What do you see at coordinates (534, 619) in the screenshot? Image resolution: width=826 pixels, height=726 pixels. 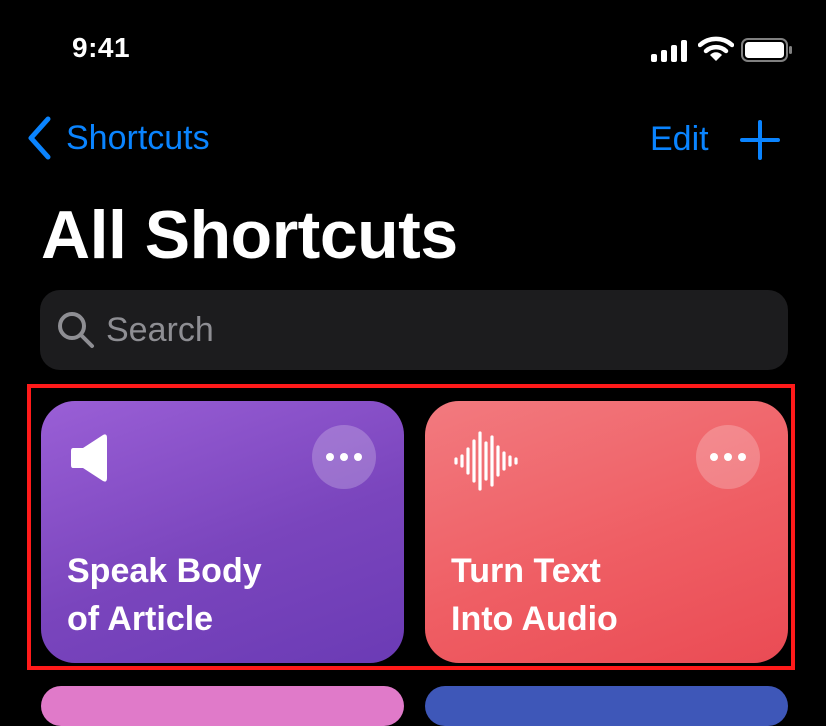 I see `shortcut-name-line-2: Into Audio` at bounding box center [534, 619].